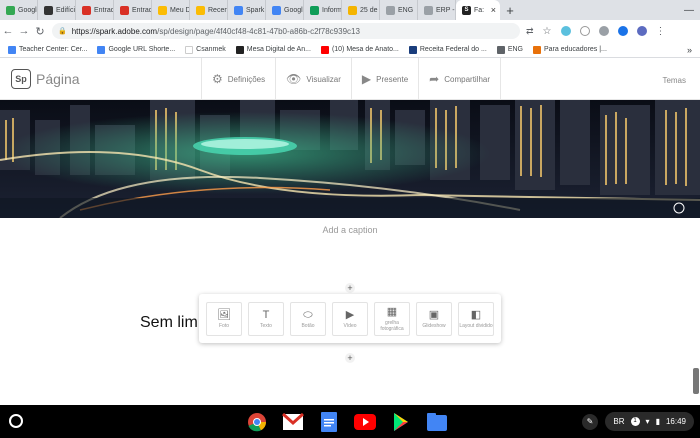 The image size is (700, 438). What do you see at coordinates (365, 422) in the screenshot?
I see `youtube-icon` at bounding box center [365, 422].